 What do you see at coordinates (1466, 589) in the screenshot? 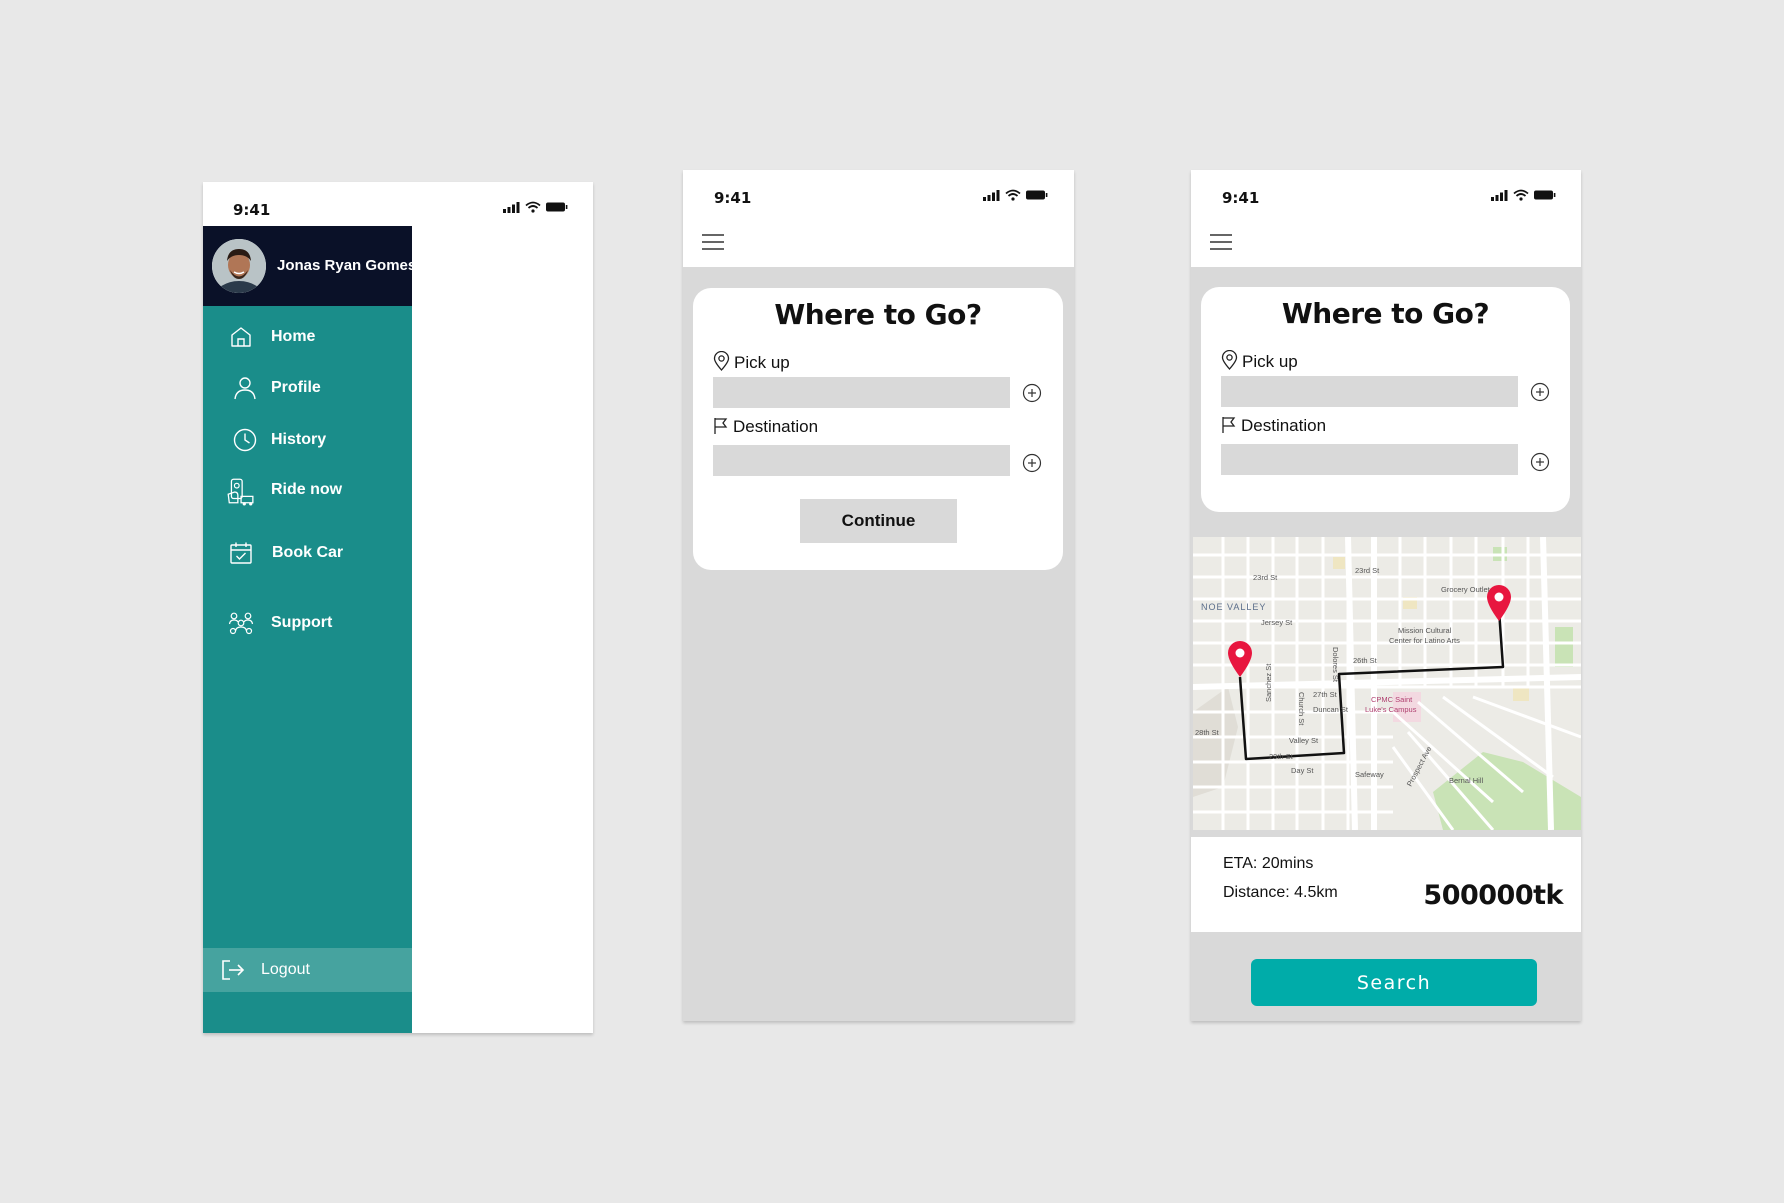
I see `map-label: Grocery Outlet` at bounding box center [1466, 589].